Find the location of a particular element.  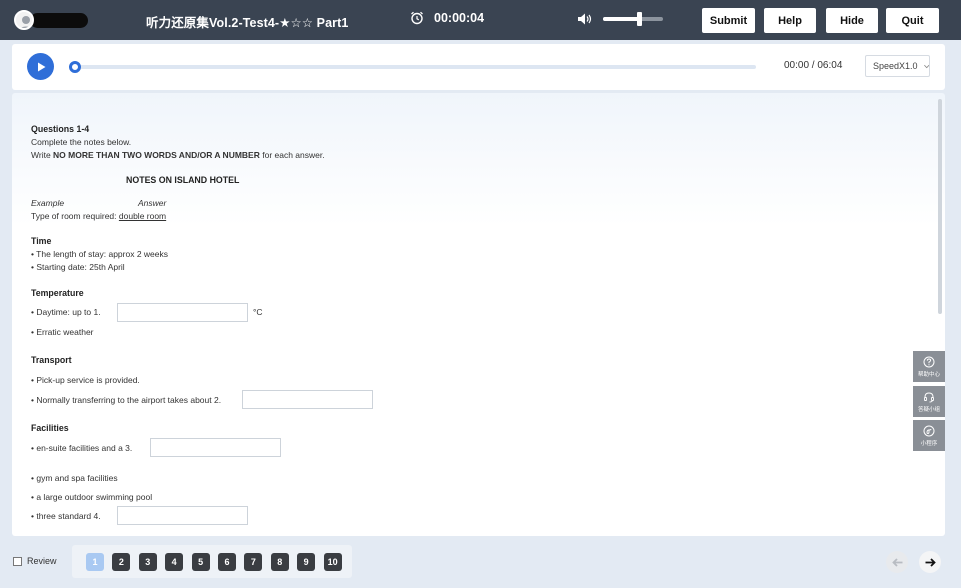

review-label: Review is located at coordinates (42, 561).